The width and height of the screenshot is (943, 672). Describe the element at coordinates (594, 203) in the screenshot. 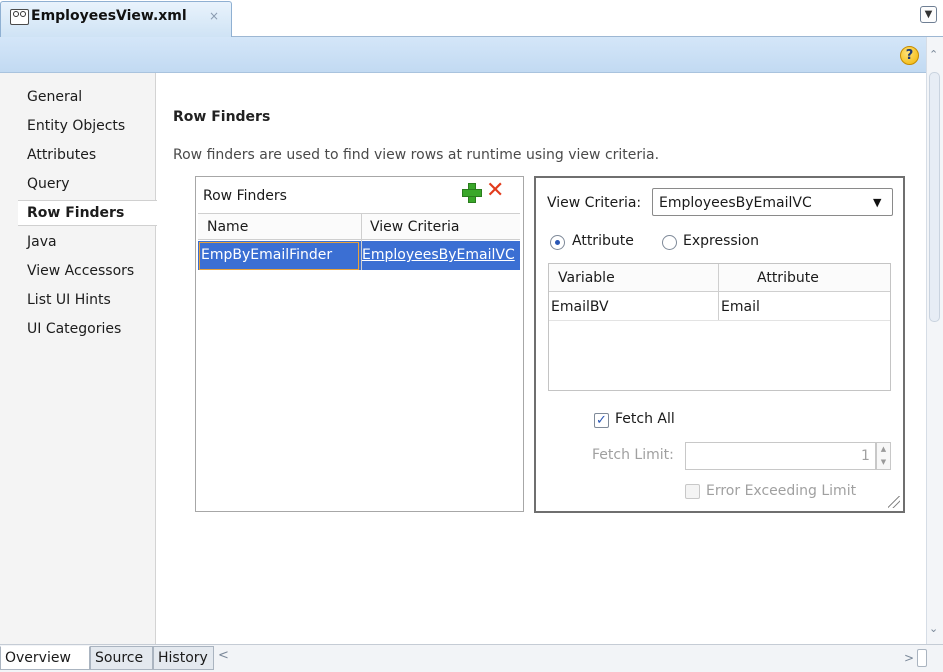

I see `view-criteria-label: View Criteria:` at that location.